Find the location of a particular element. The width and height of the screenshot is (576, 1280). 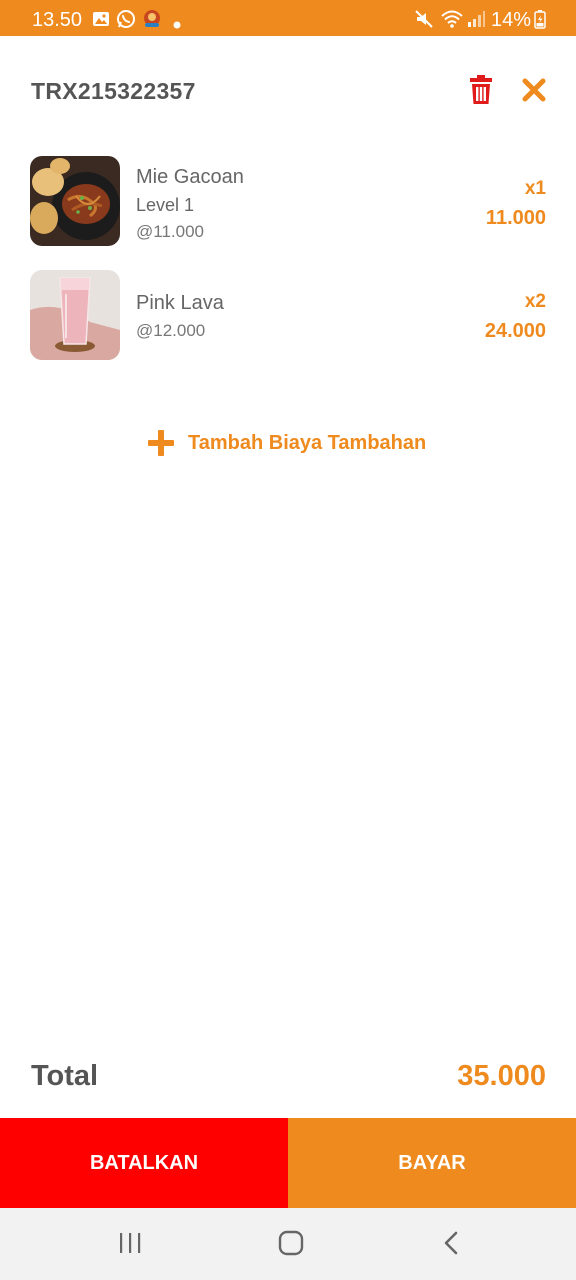

close-button is located at coordinates (536, 93).